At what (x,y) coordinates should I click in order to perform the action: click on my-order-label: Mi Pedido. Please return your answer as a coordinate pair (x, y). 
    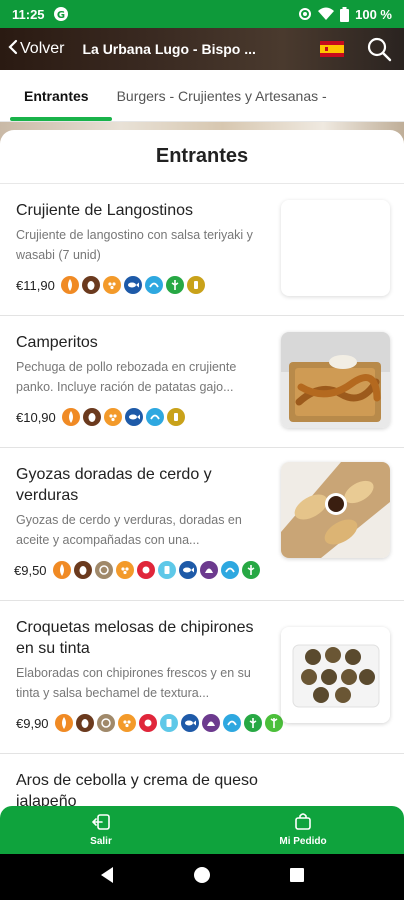
    Looking at the image, I should click on (303, 841).